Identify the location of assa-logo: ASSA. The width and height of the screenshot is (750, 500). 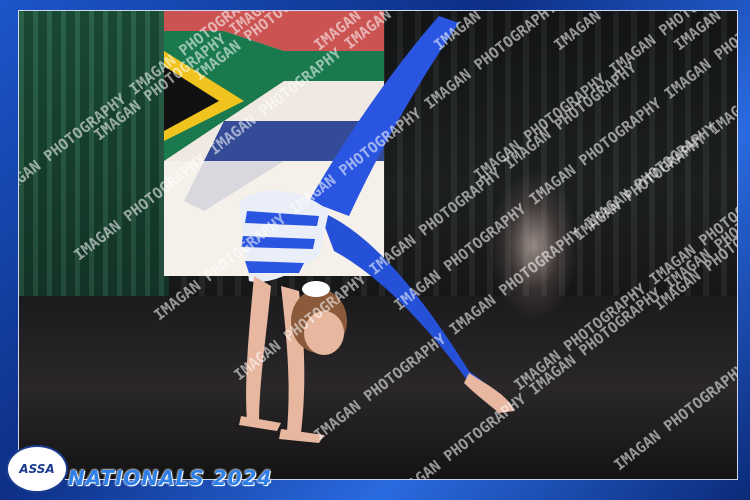
(37, 469).